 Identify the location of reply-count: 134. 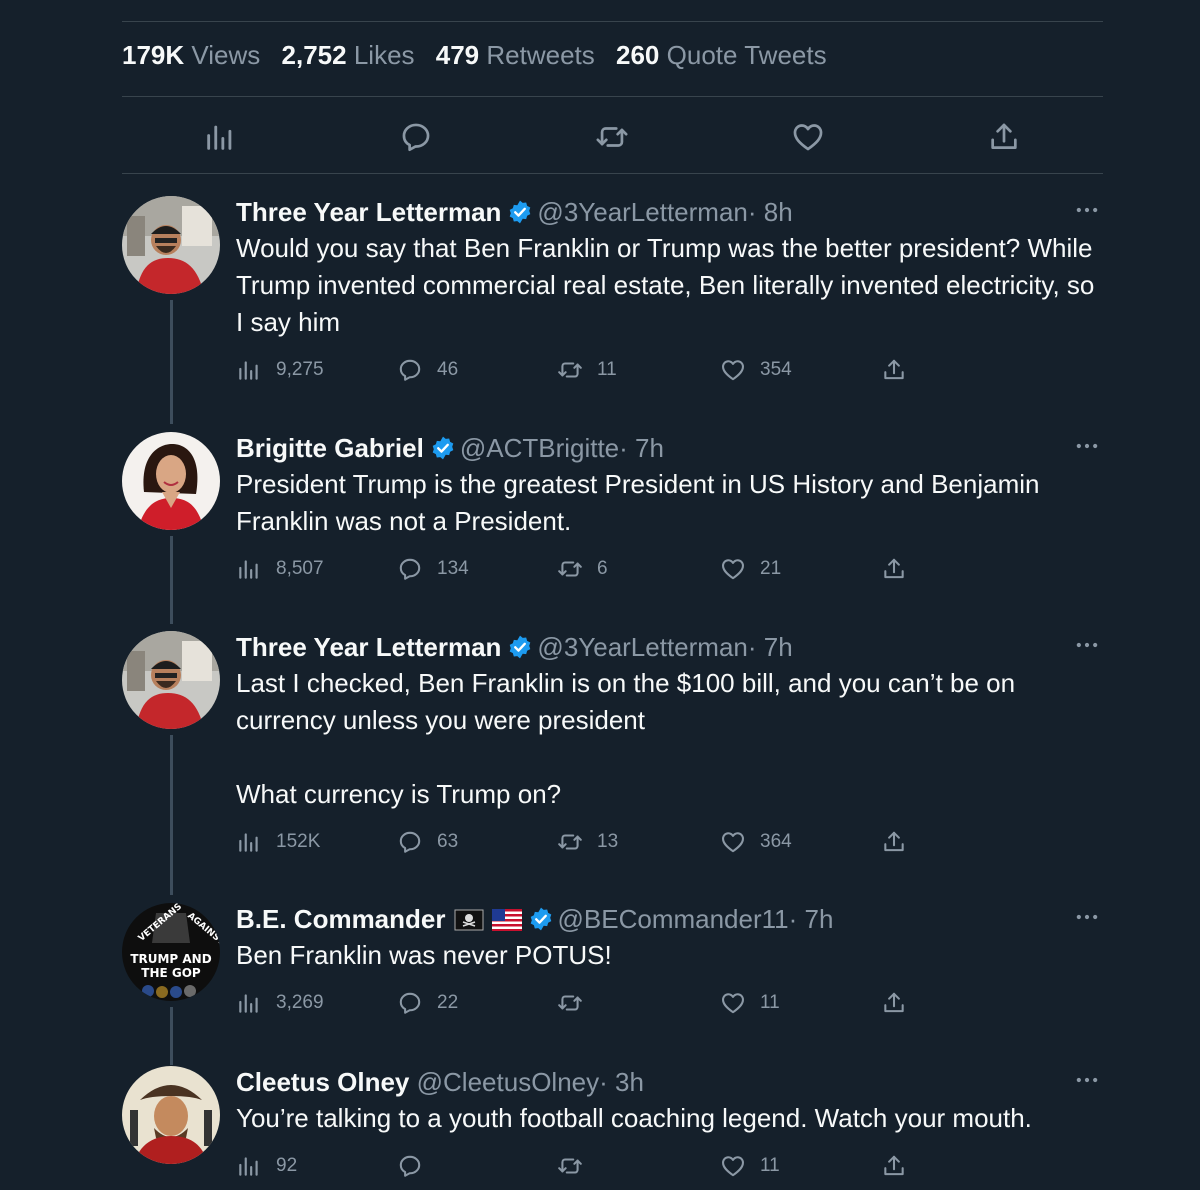
(453, 568).